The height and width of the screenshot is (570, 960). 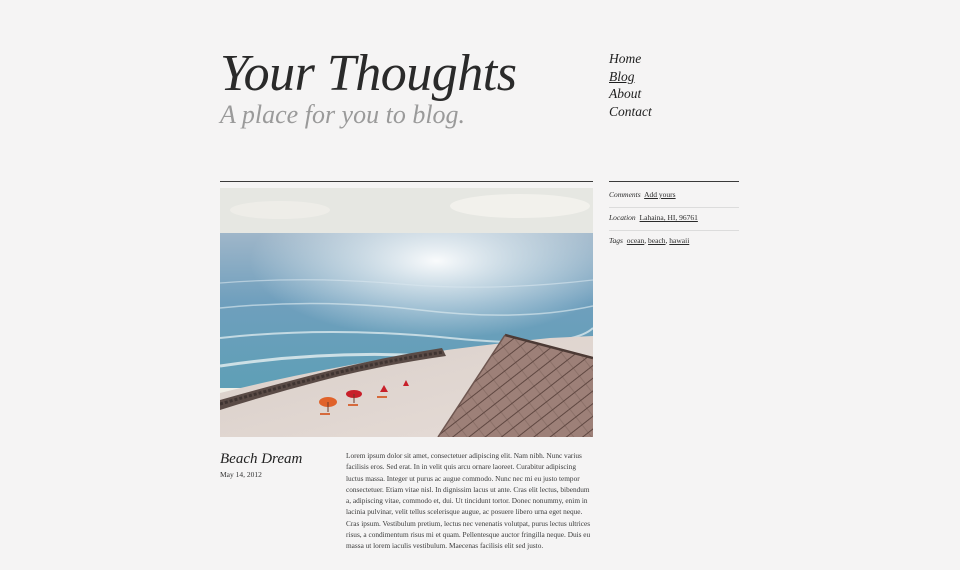 What do you see at coordinates (343, 114) in the screenshot?
I see `site-tagline: A place for you to blog.` at bounding box center [343, 114].